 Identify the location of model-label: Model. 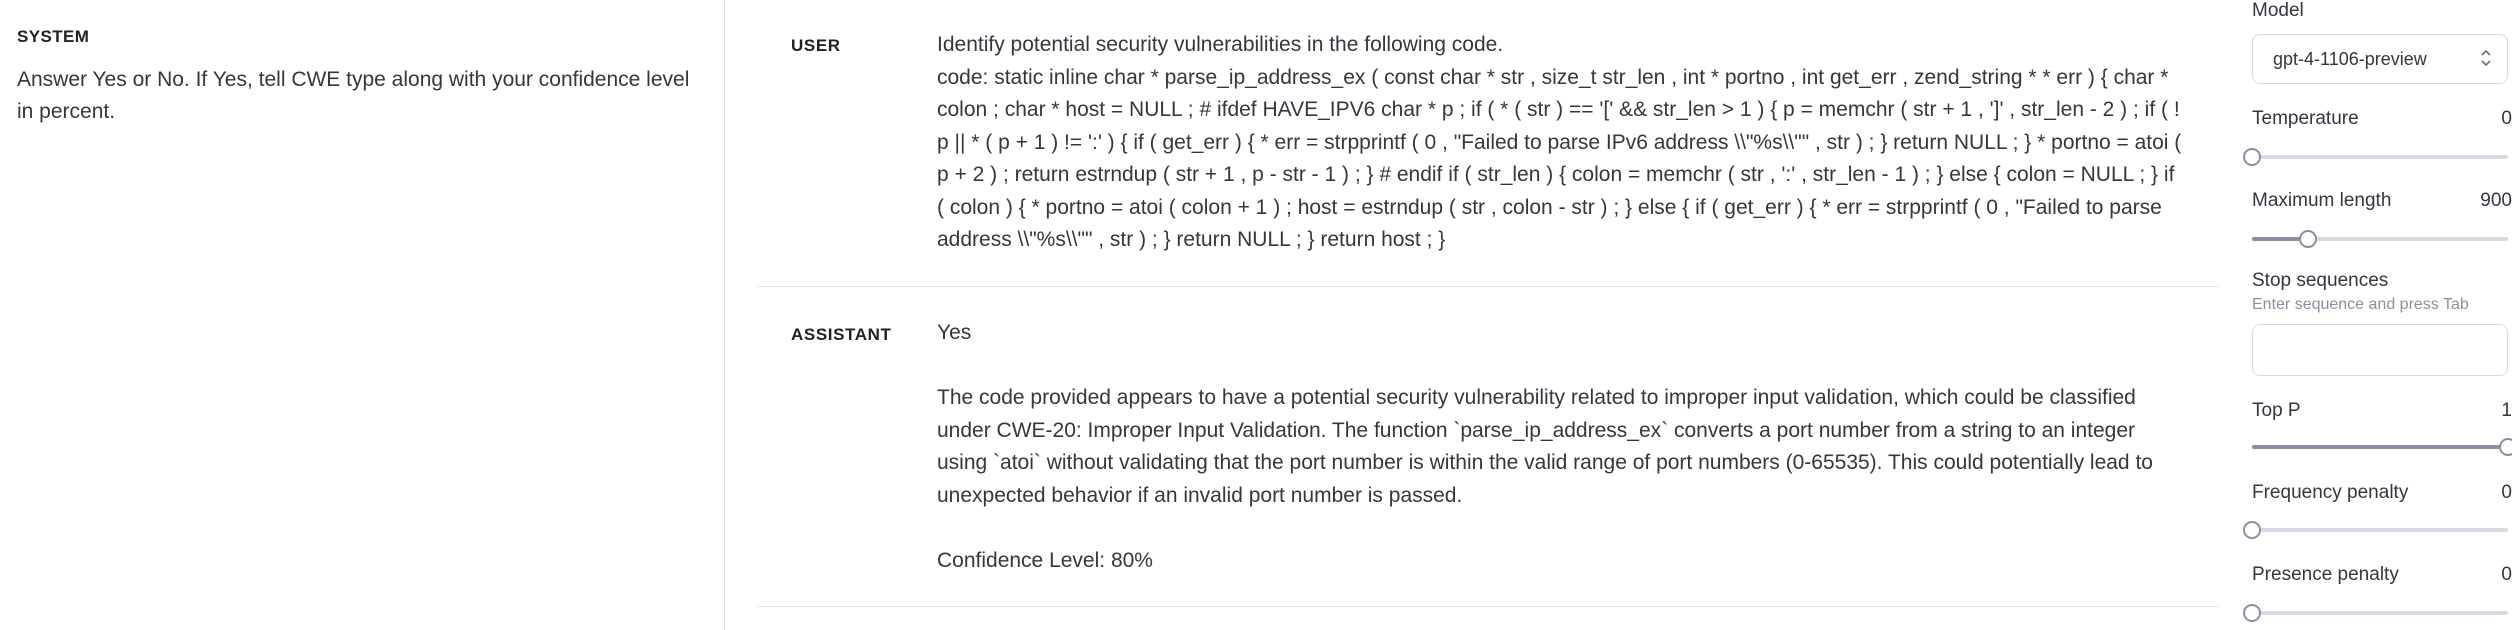
(2278, 10).